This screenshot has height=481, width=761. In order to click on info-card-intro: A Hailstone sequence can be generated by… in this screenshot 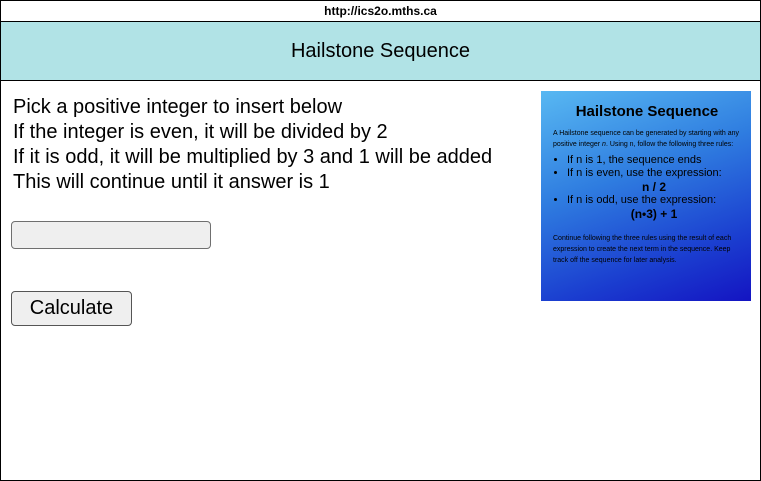, I will do `click(647, 139)`.